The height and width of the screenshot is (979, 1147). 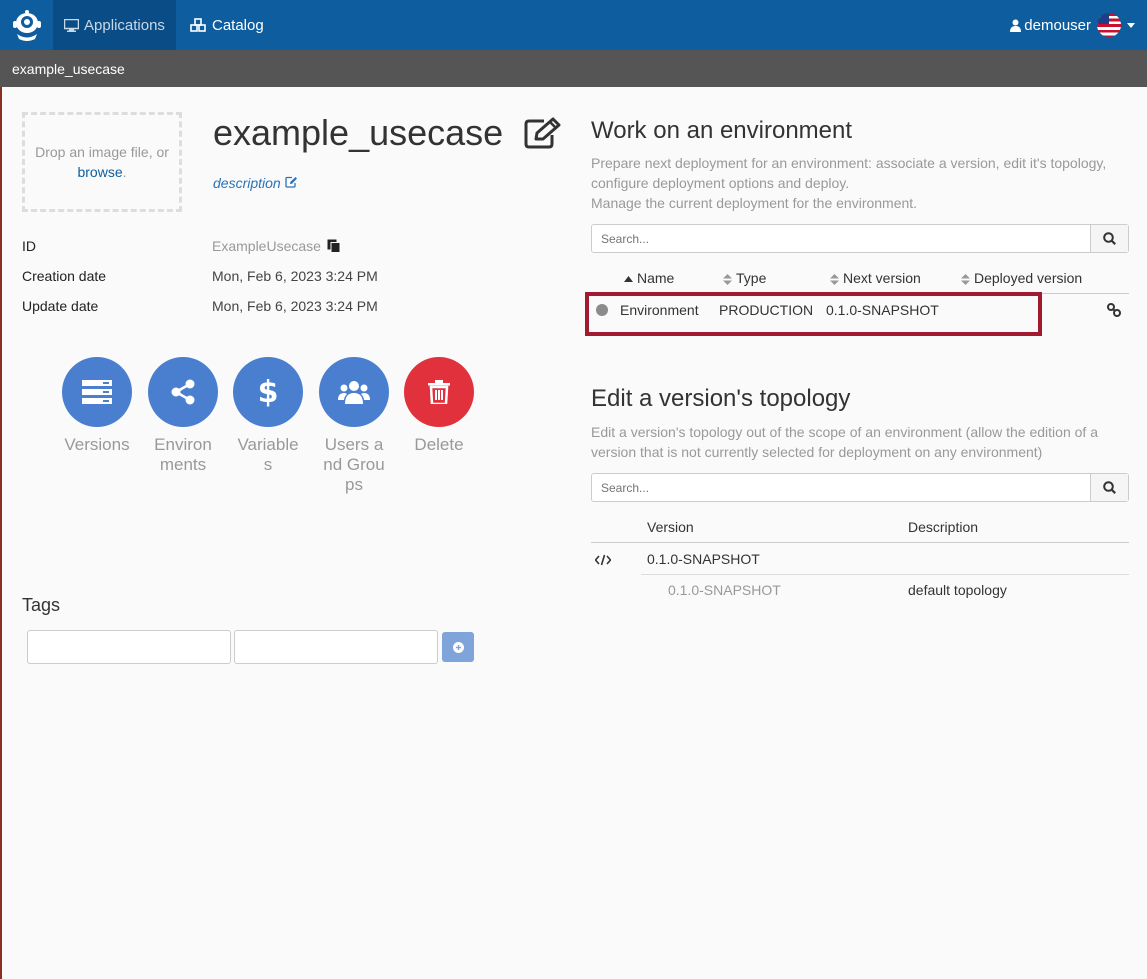 What do you see at coordinates (860, 542) in the screenshot?
I see `topology-header-divider` at bounding box center [860, 542].